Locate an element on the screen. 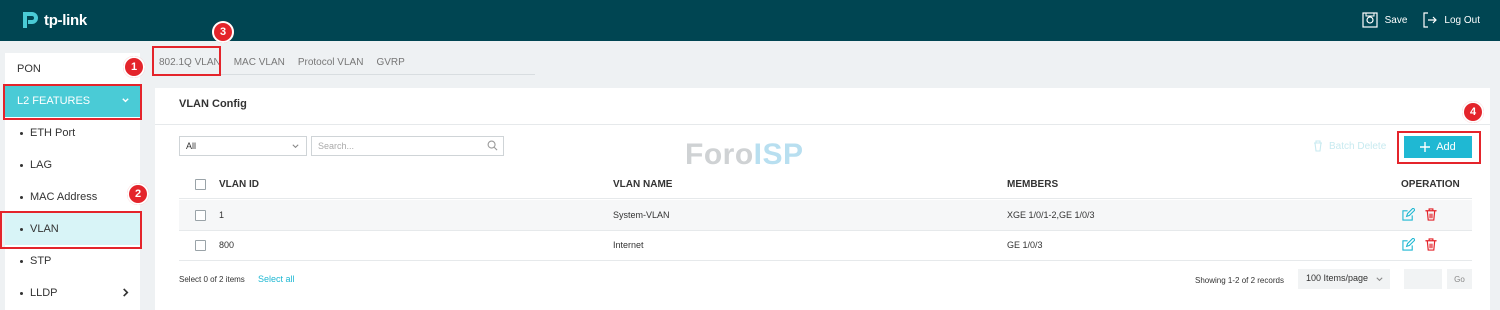  save-button: Save is located at coordinates (1385, 20).